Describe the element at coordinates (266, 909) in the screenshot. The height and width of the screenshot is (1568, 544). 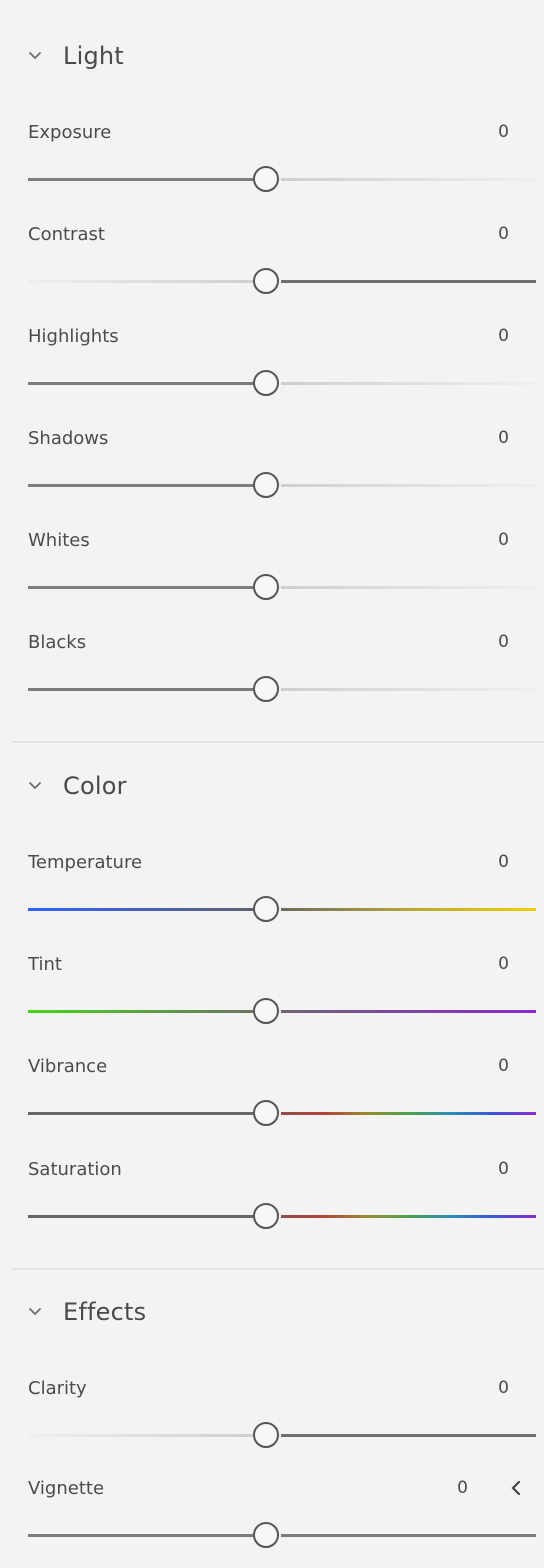
I see `temperature-thumb` at that location.